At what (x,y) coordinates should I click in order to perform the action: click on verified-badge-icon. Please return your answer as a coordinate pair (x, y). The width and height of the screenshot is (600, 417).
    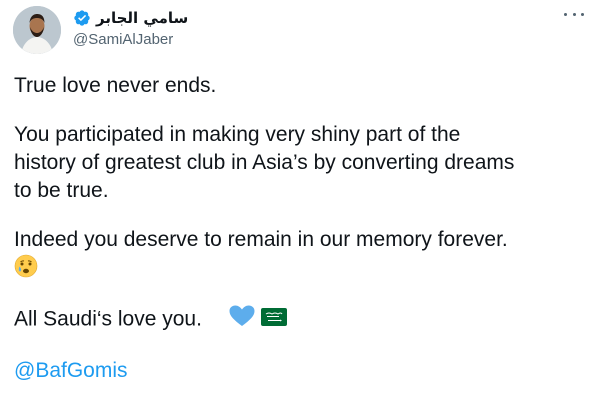
    Looking at the image, I should click on (82, 18).